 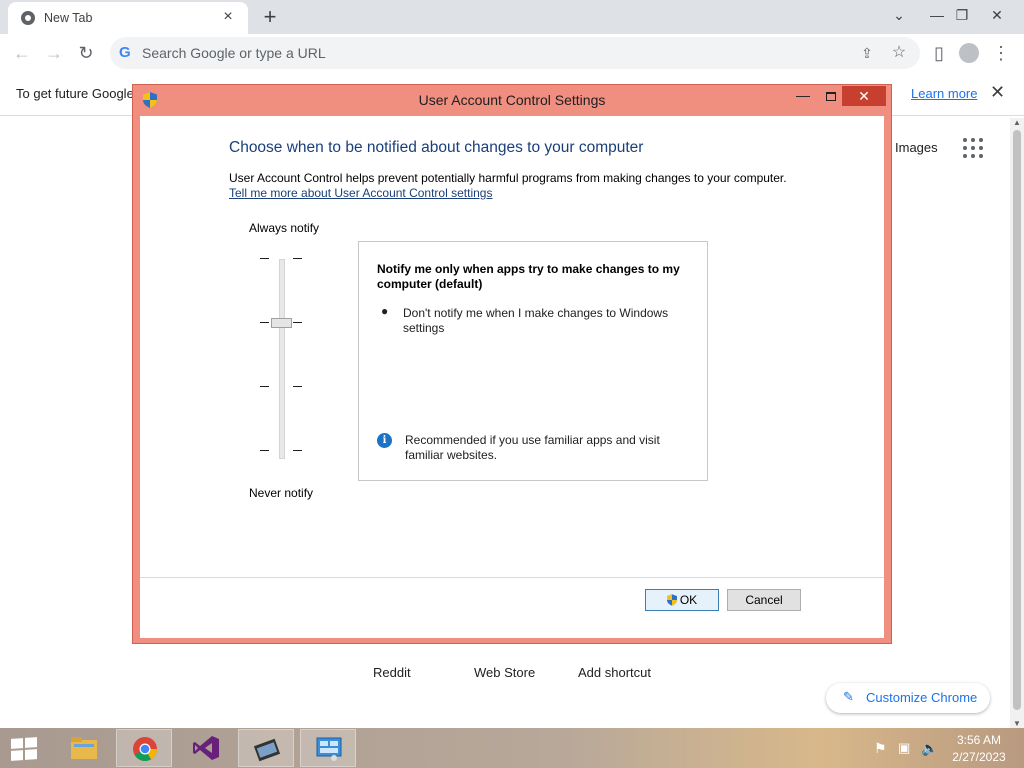 What do you see at coordinates (939, 53) in the screenshot?
I see `side-panel-icon: ▯` at bounding box center [939, 53].